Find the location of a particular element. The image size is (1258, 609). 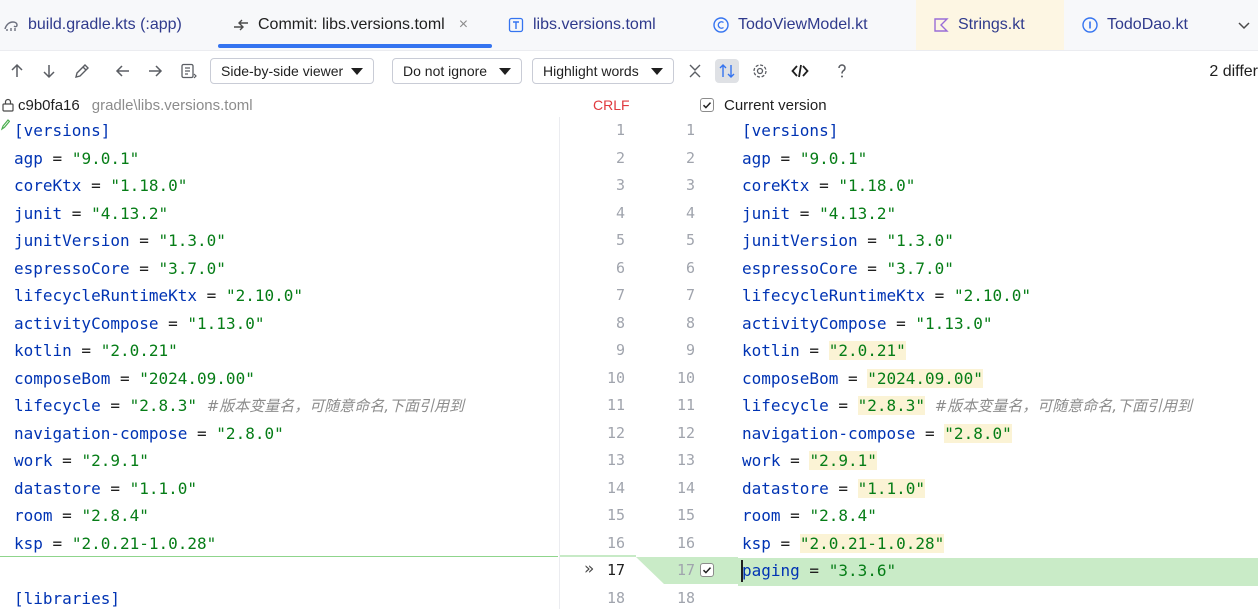

line-number: 1 is located at coordinates (620, 130).